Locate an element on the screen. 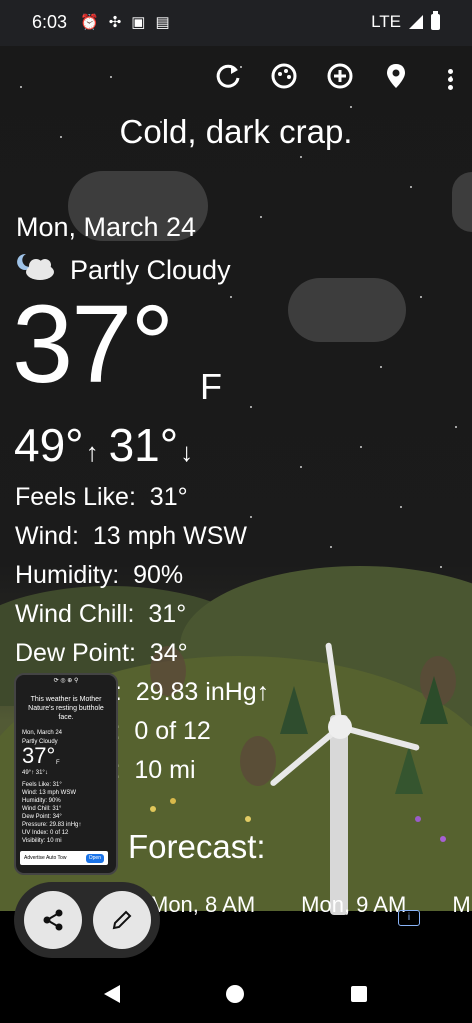 This screenshot has width=472, height=1023. preview-hilo: 49°↑ 31°↓ is located at coordinates (35, 773).